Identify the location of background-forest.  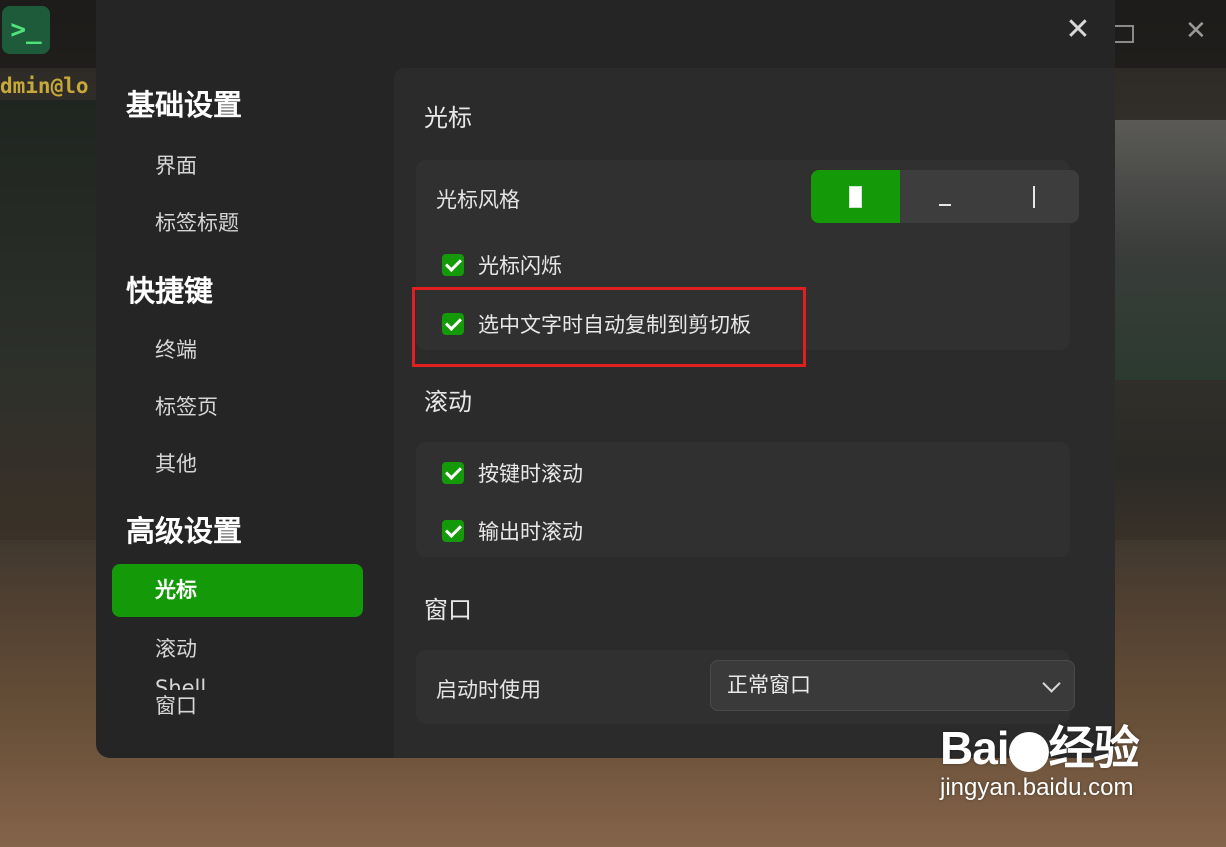
(48, 320).